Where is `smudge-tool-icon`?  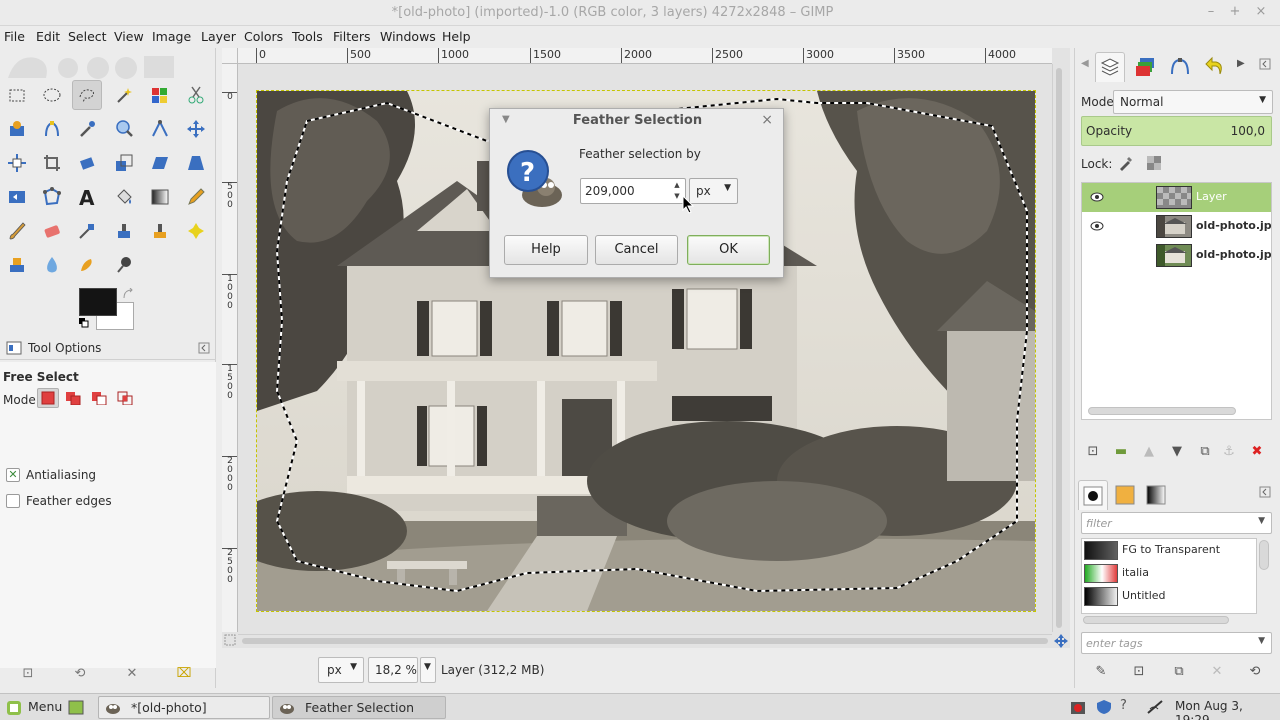
smudge-tool-icon is located at coordinates (87, 265).